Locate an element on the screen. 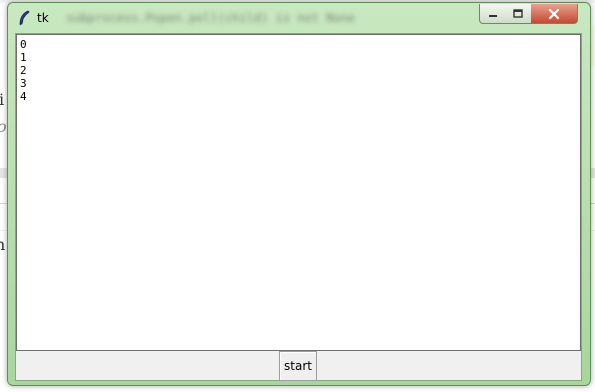  minimize-icon is located at coordinates (493, 15).